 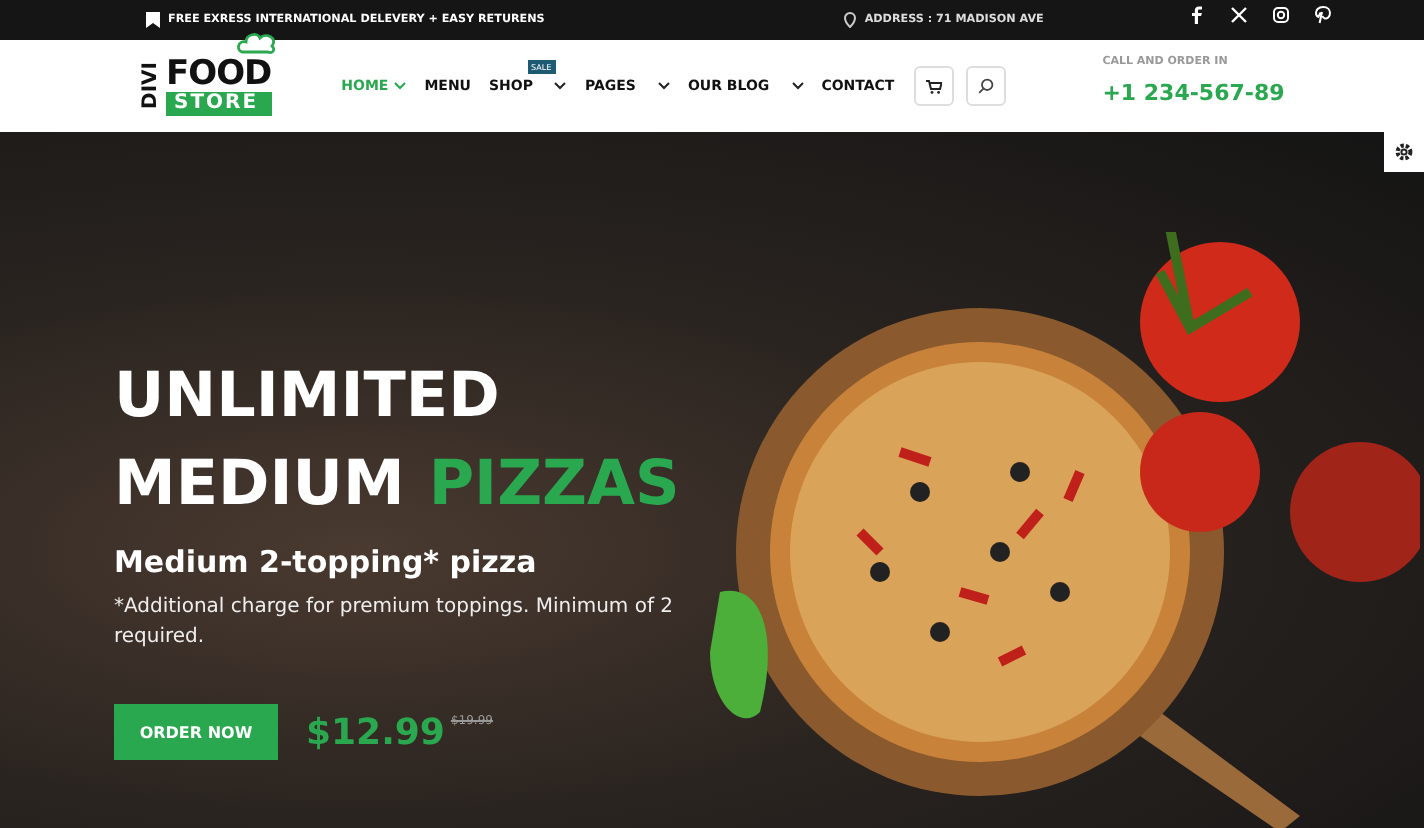 I want to click on instagram-icon, so click(x=1280, y=14).